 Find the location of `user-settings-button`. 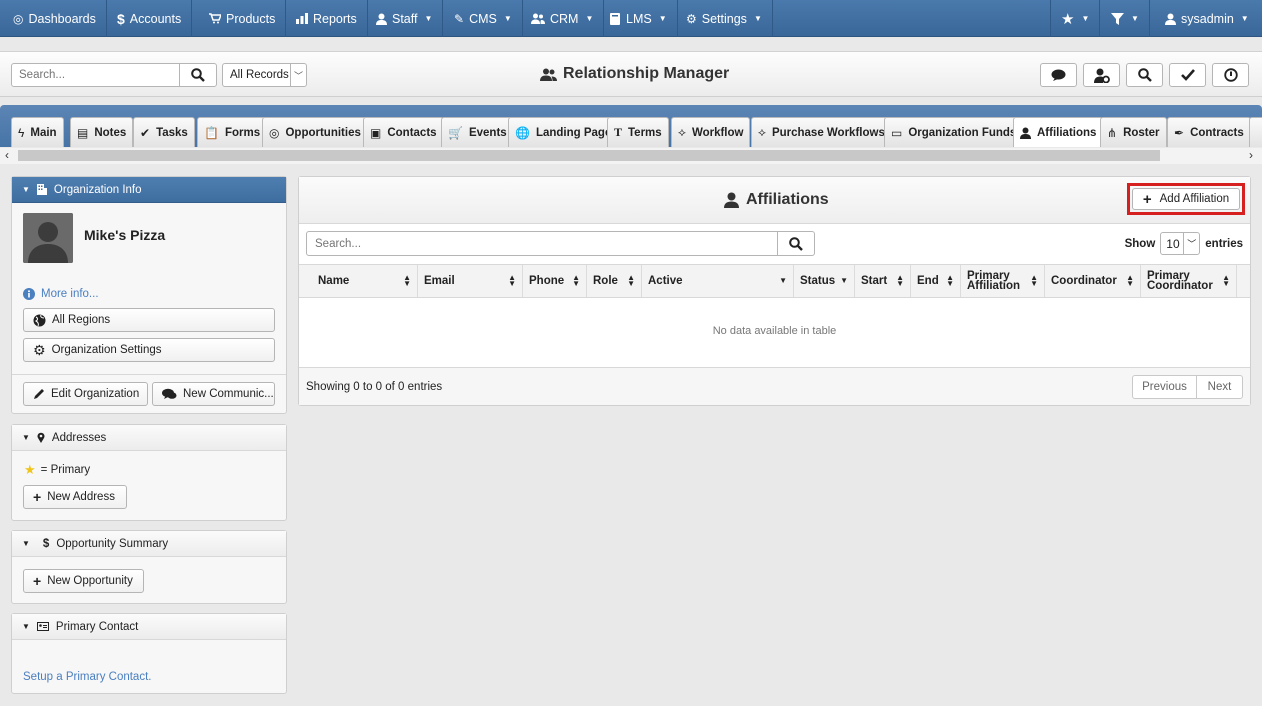

user-settings-button is located at coordinates (1101, 75).